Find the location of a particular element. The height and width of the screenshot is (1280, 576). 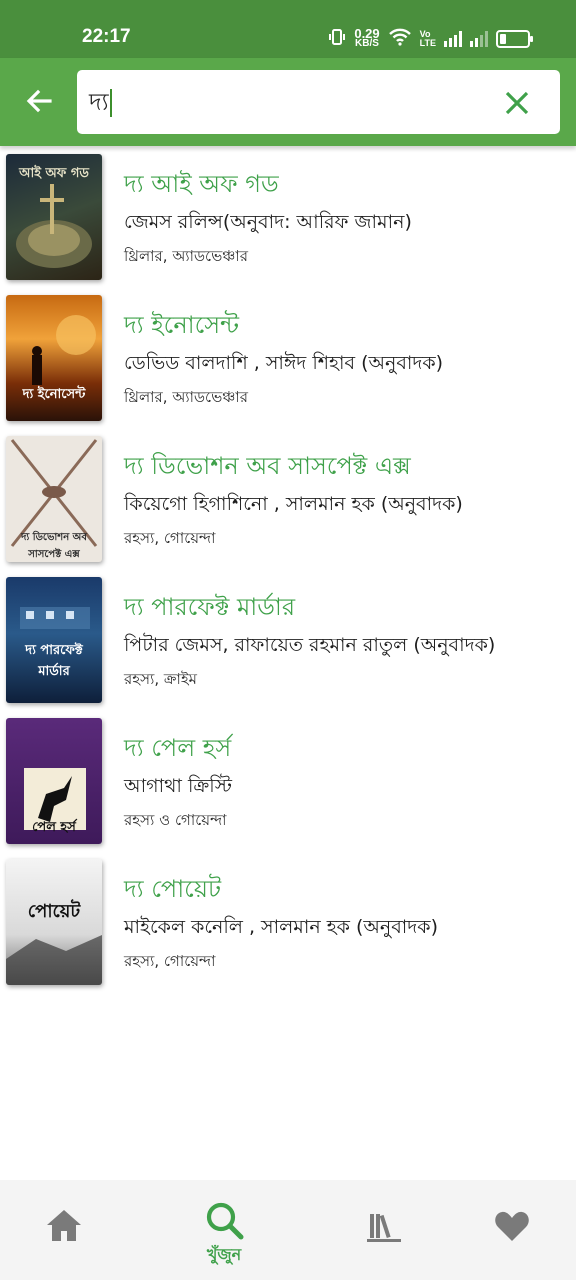

wifi-icon is located at coordinates (400, 39).